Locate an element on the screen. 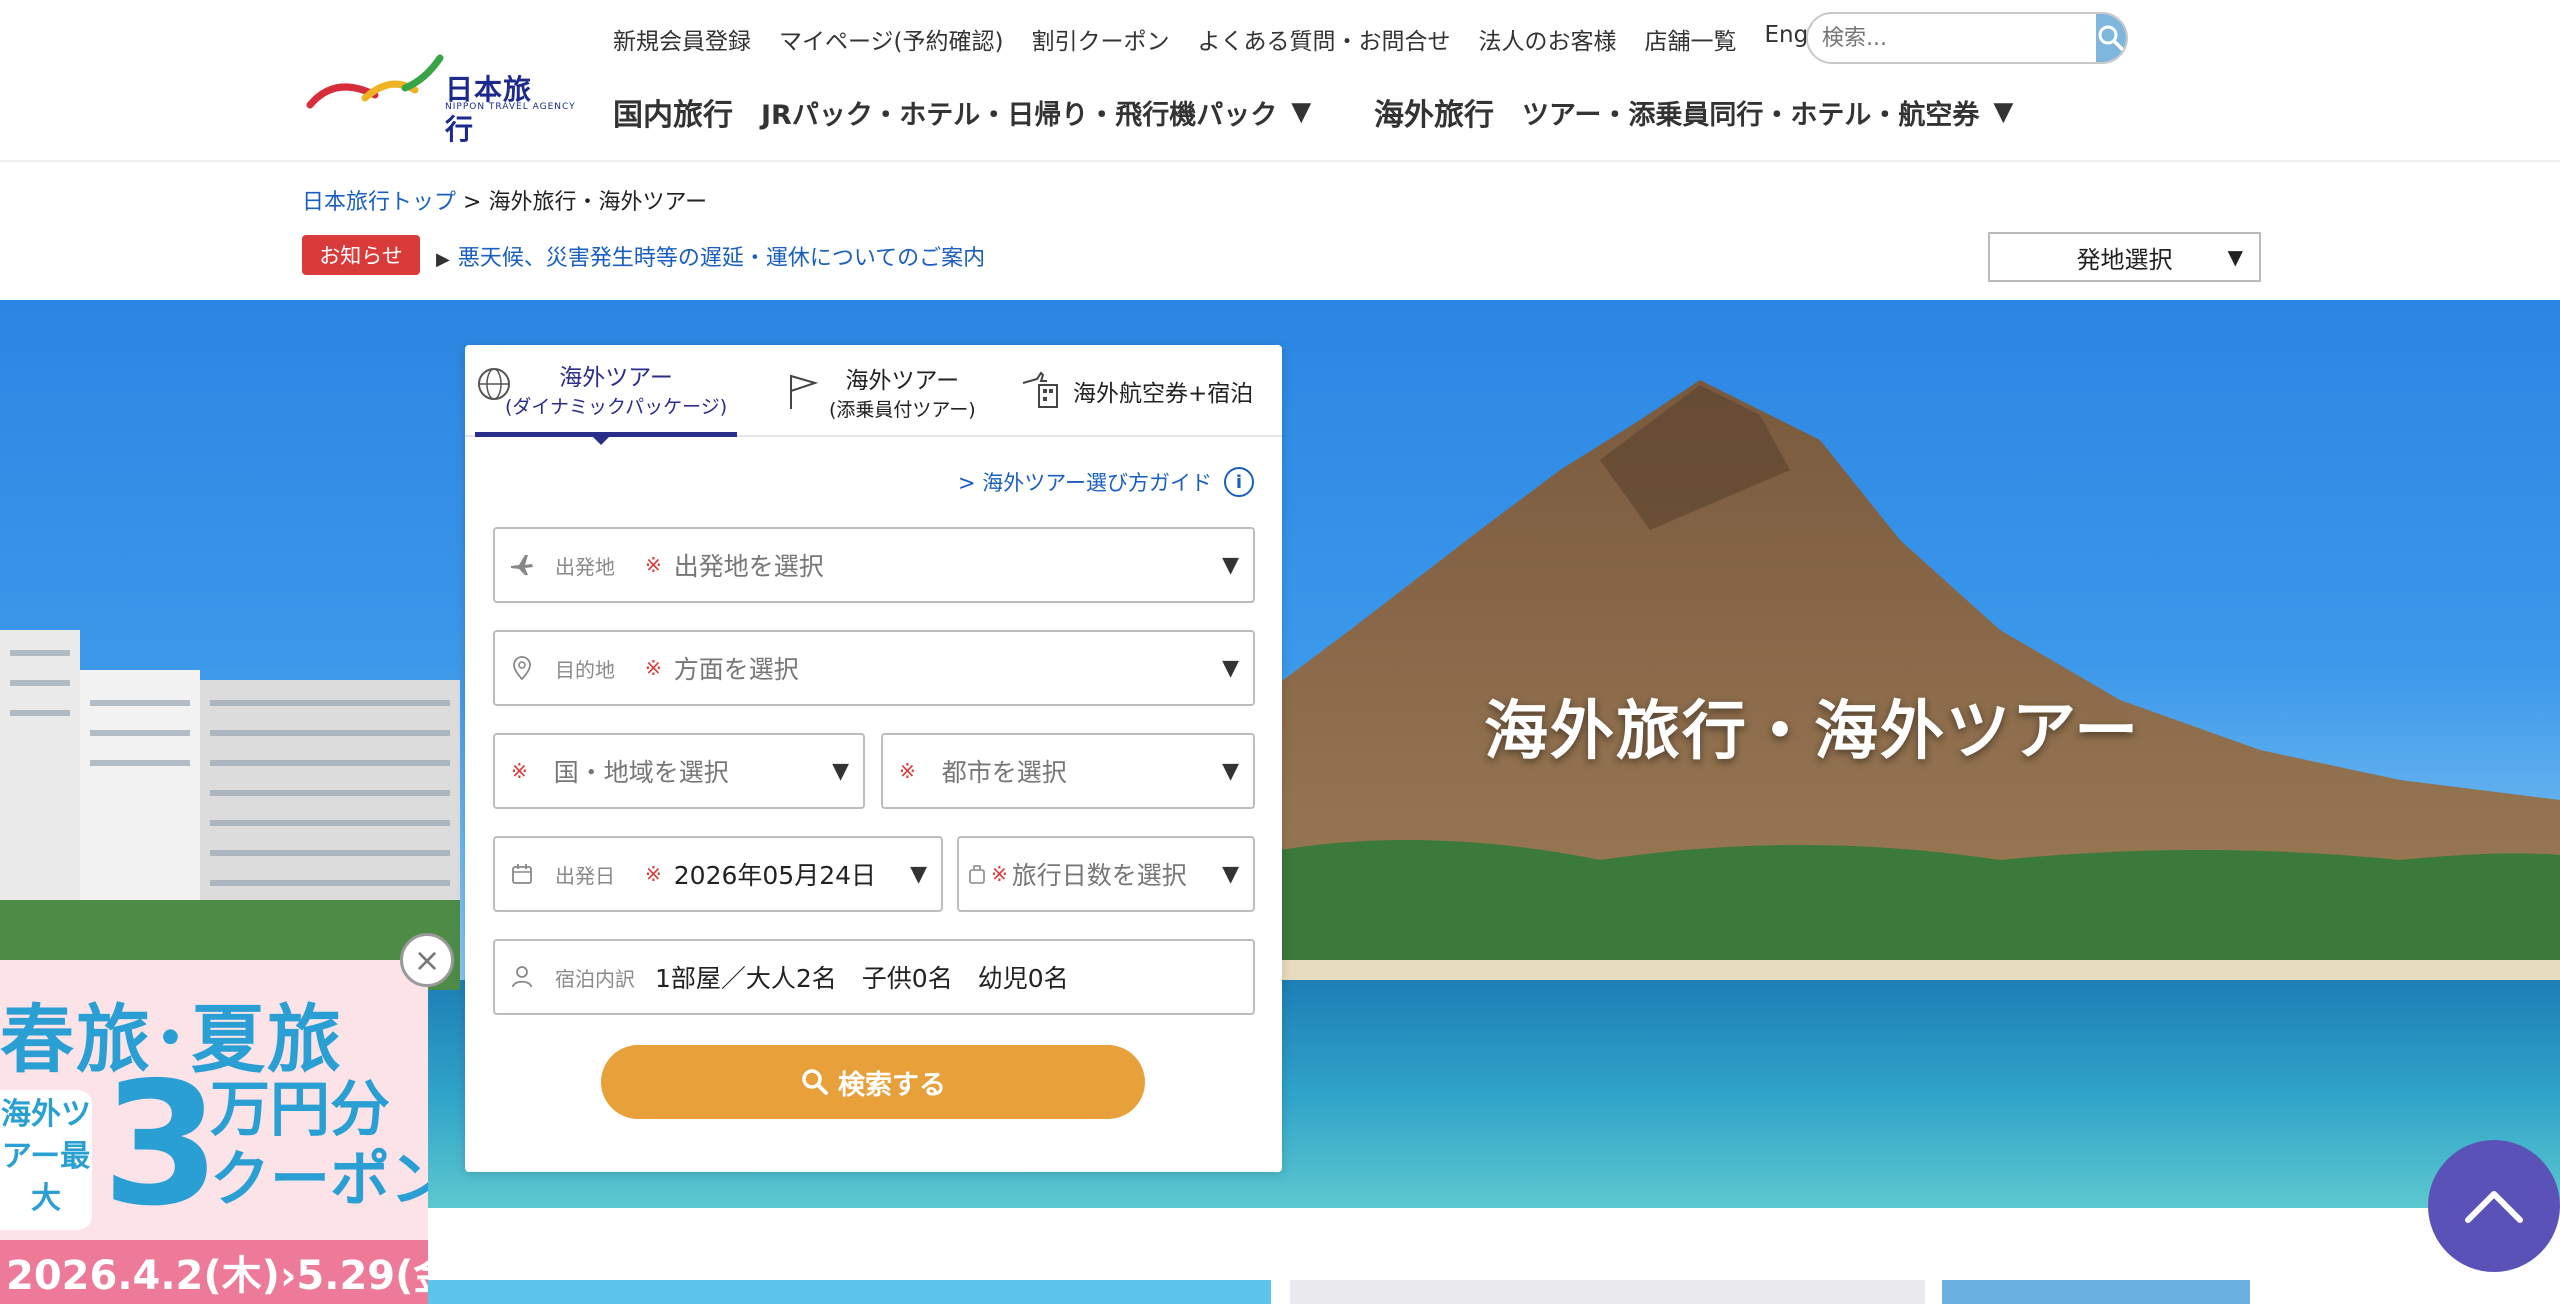  info-icon: i is located at coordinates (1239, 482).